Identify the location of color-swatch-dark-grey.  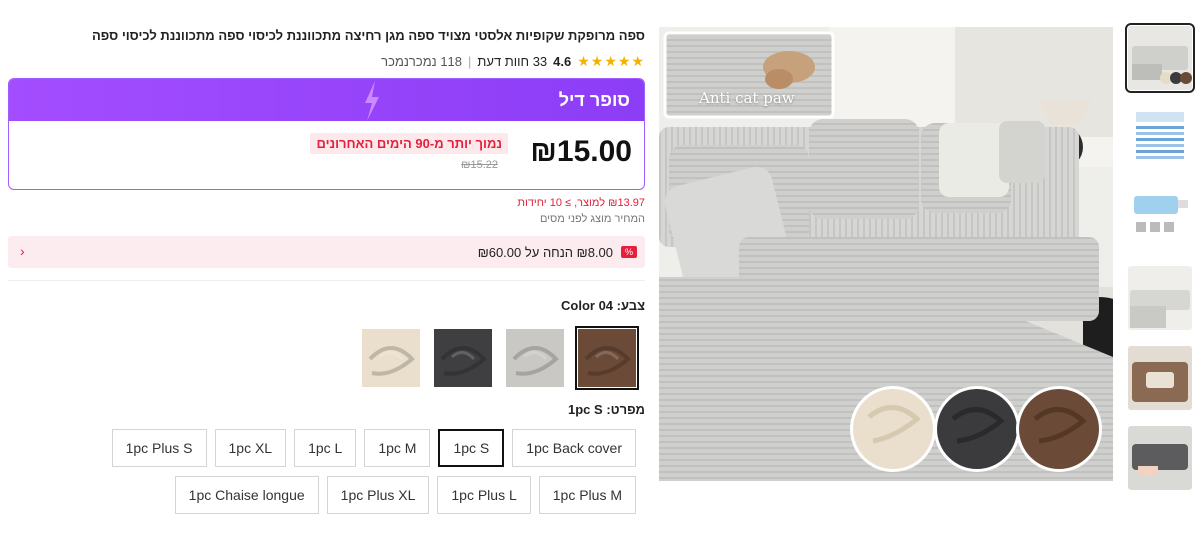
(463, 358).